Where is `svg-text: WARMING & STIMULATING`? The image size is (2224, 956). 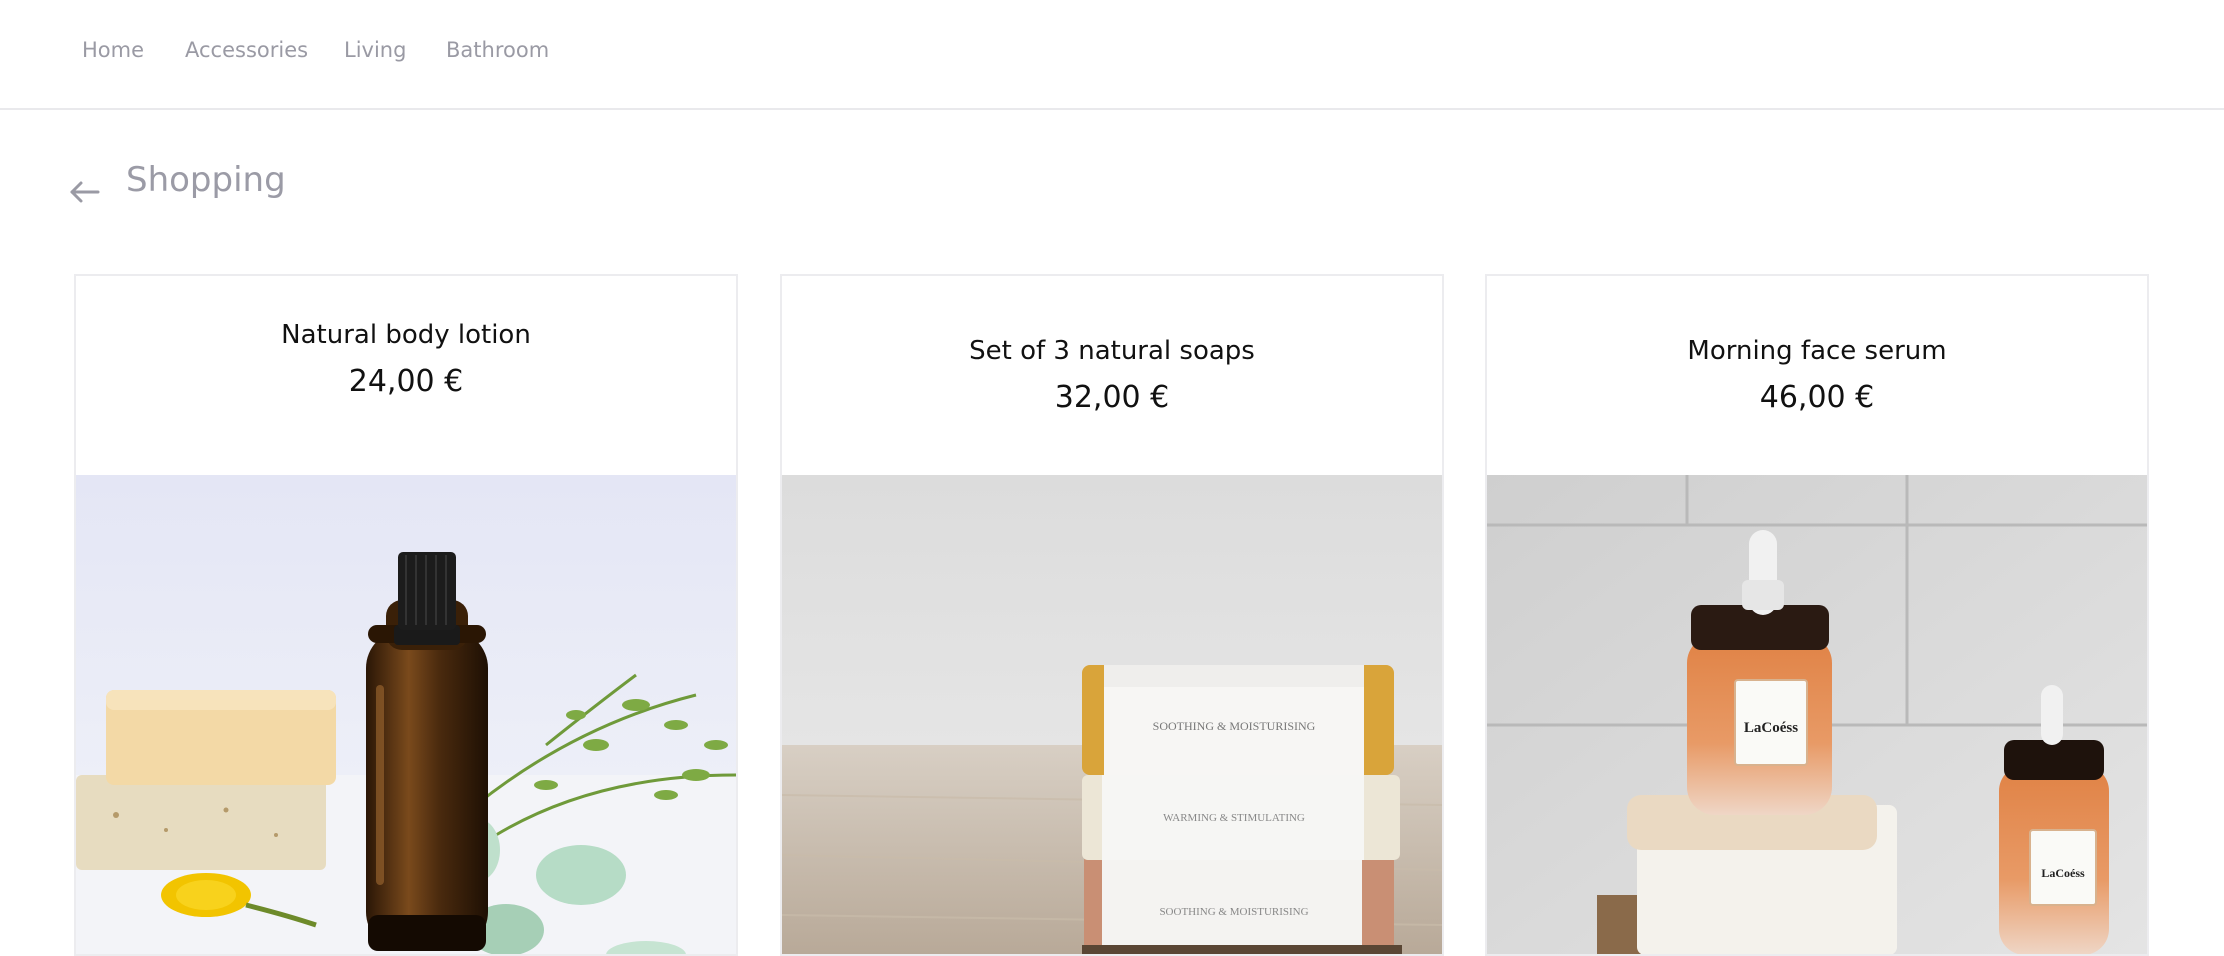 svg-text: WARMING & STIMULATING is located at coordinates (1234, 818).